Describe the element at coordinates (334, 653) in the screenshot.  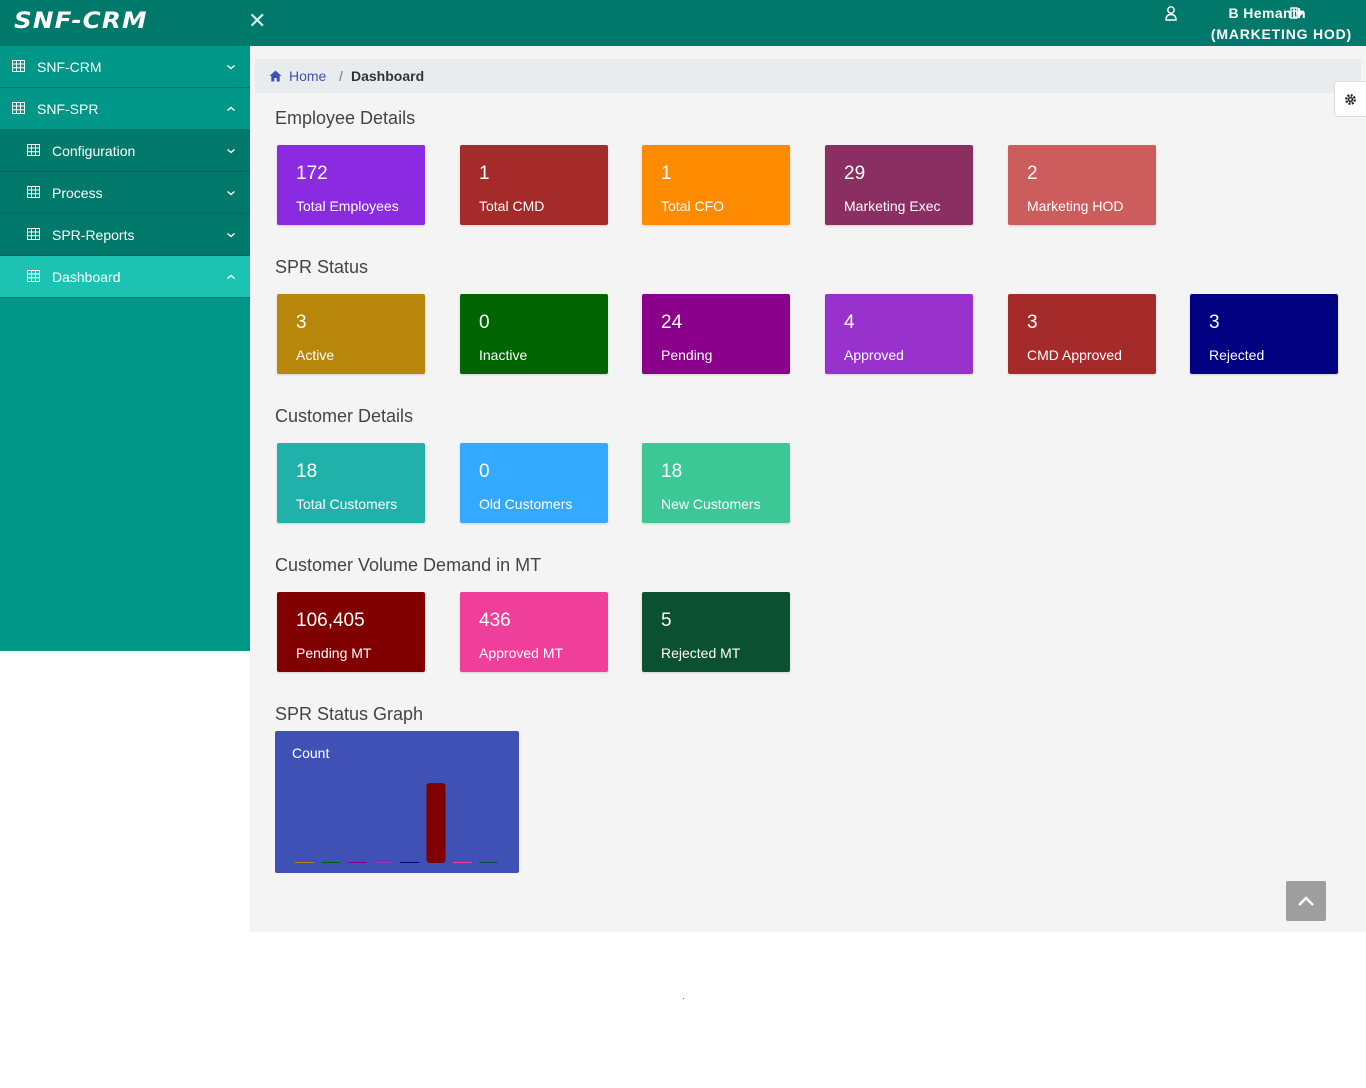
I see `card-label: Pending MT` at that location.